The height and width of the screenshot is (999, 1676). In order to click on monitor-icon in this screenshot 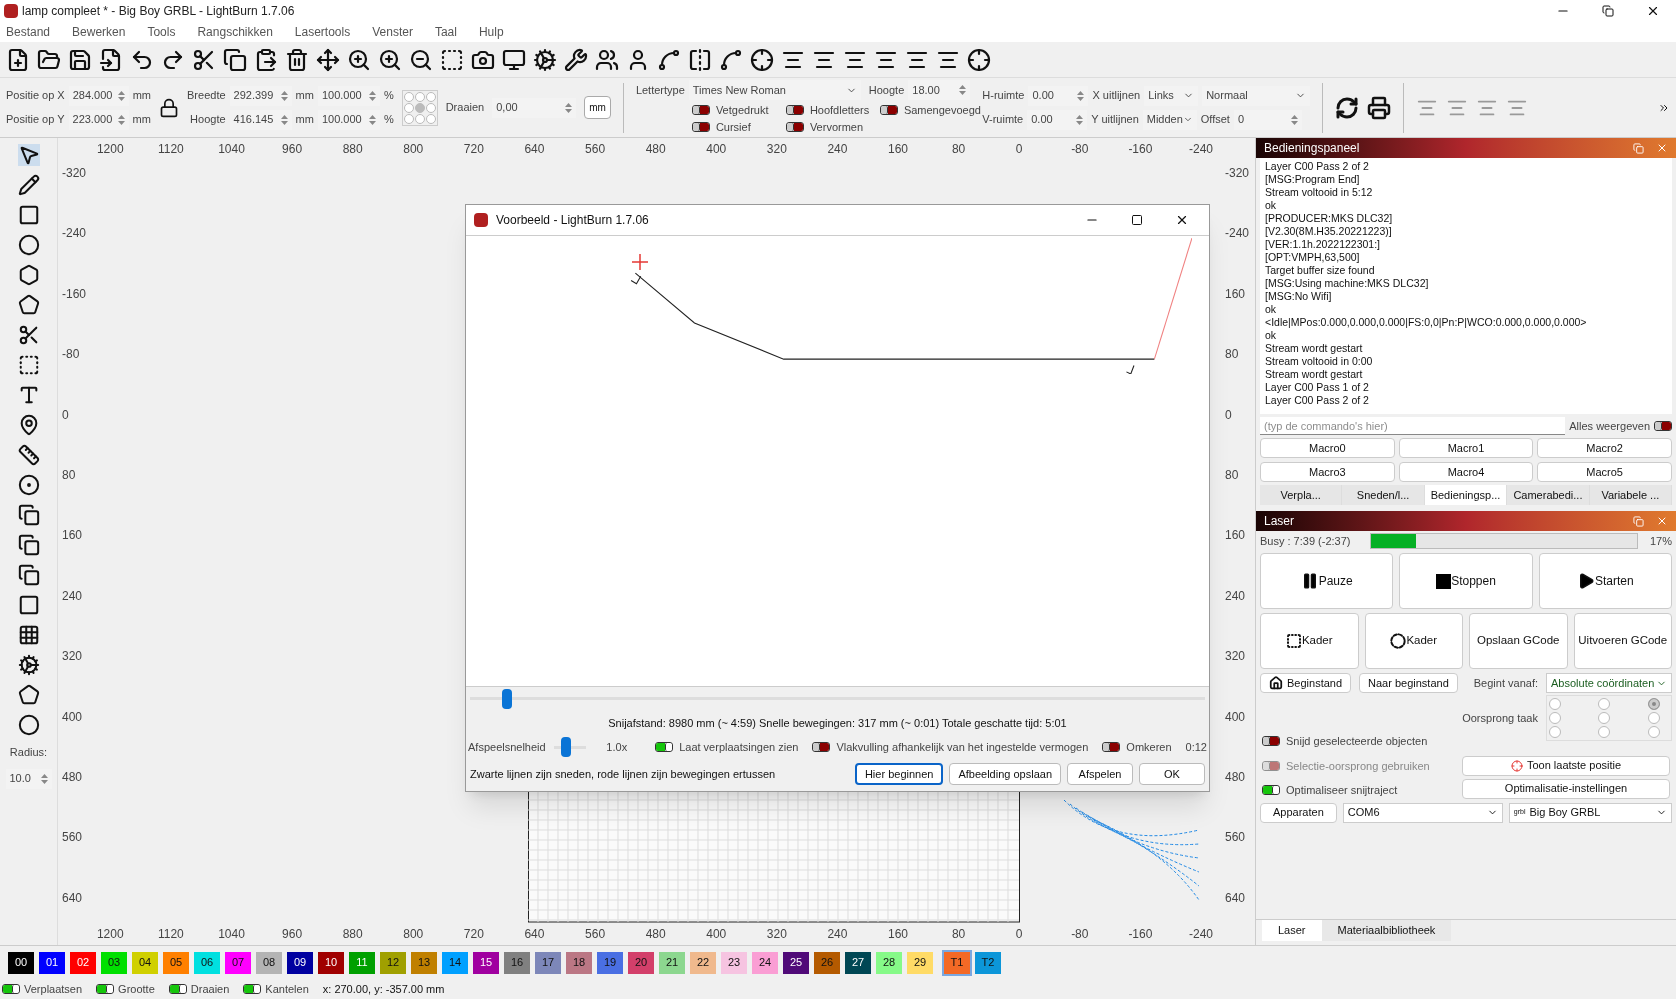, I will do `click(514, 59)`.